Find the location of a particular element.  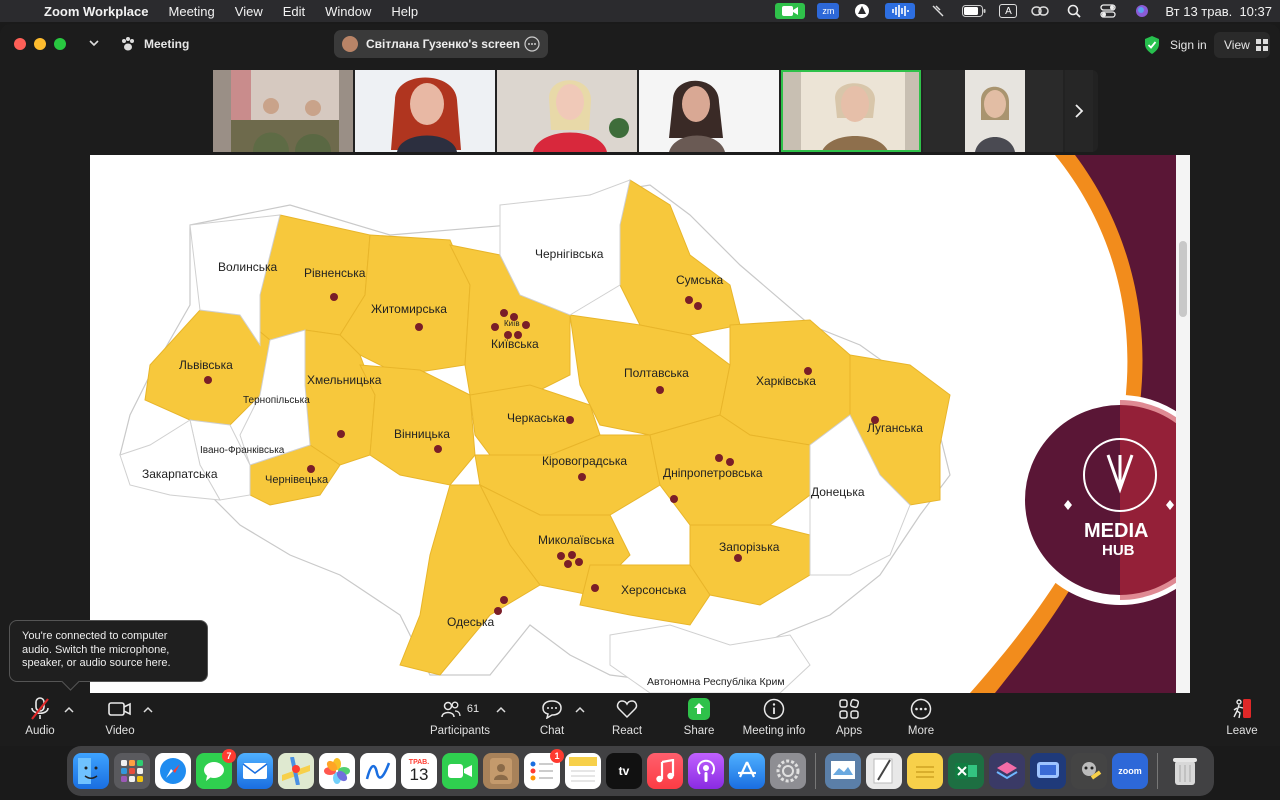

preview-icon is located at coordinates (843, 771).